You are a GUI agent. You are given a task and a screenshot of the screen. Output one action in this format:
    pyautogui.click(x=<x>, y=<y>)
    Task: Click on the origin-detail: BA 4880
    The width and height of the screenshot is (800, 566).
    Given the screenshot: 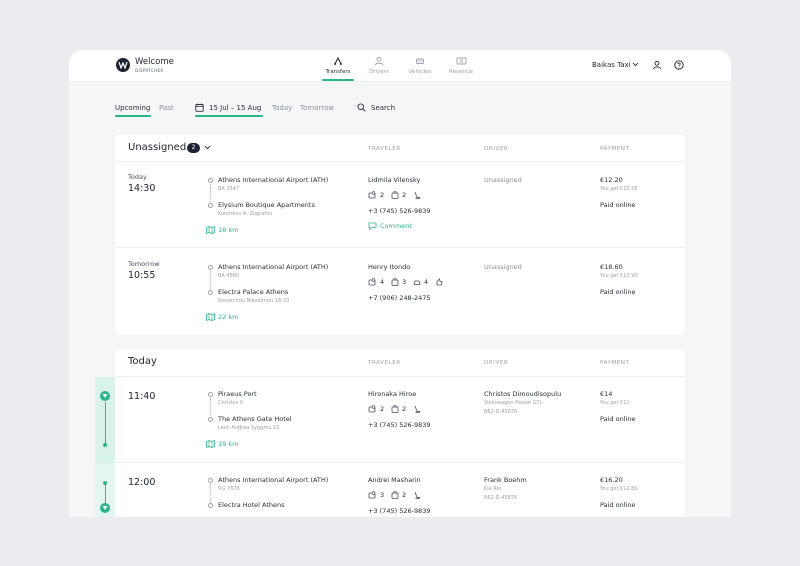 What is the action you would take?
    pyautogui.click(x=229, y=276)
    